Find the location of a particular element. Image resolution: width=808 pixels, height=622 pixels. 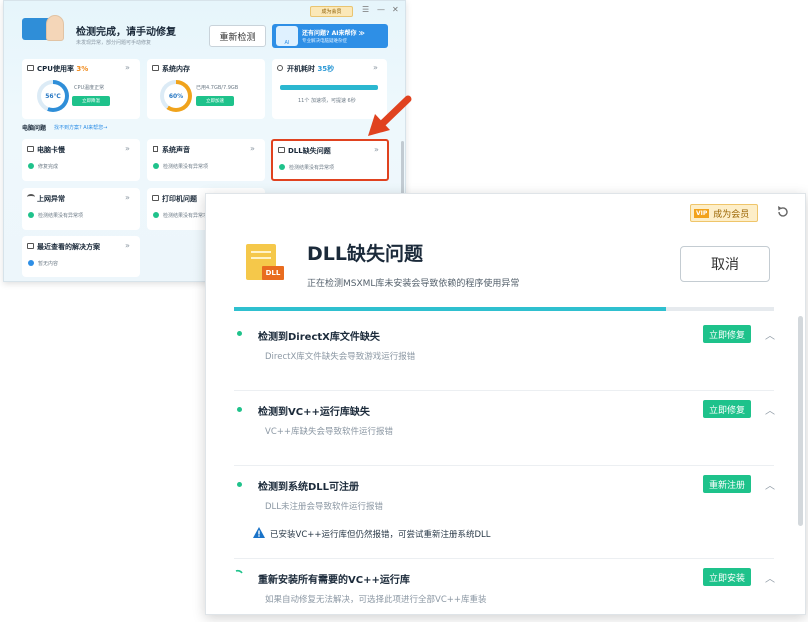

issue-card-title: 电脑卡慢 is located at coordinates (51, 150).